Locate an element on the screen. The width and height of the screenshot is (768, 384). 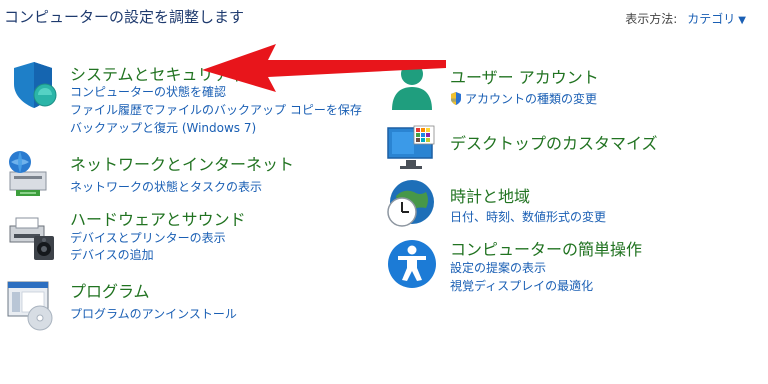
link-change-account-type: アカウントの種類の変更 is located at coordinates (523, 98).